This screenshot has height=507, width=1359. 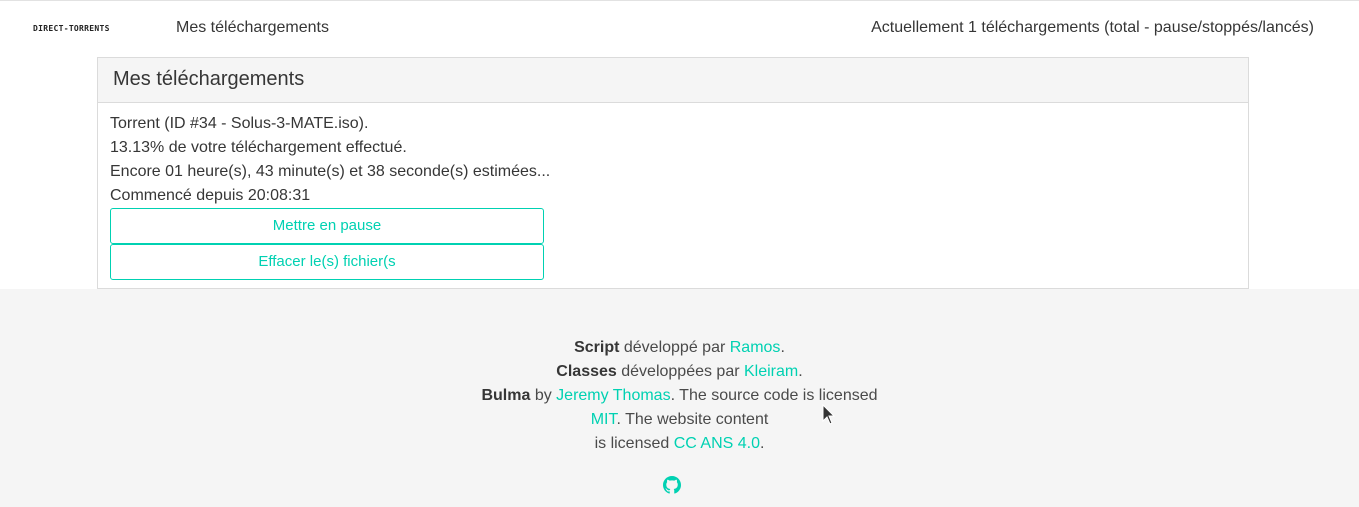 I want to click on torrent-info: Torrent (ID #34 - Solus-3-MATE.iso)., so click(x=239, y=123).